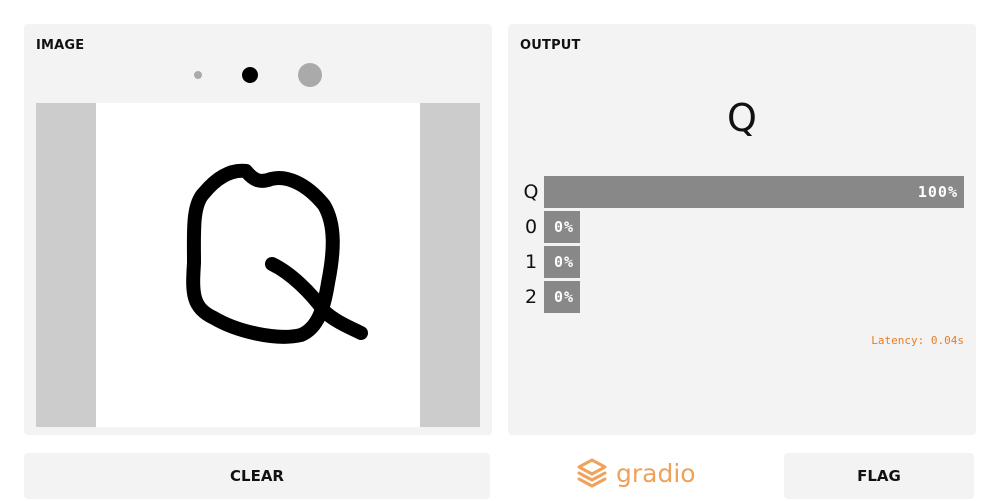  What do you see at coordinates (917, 340) in the screenshot?
I see `latency-text: Latency: 0.04s` at bounding box center [917, 340].